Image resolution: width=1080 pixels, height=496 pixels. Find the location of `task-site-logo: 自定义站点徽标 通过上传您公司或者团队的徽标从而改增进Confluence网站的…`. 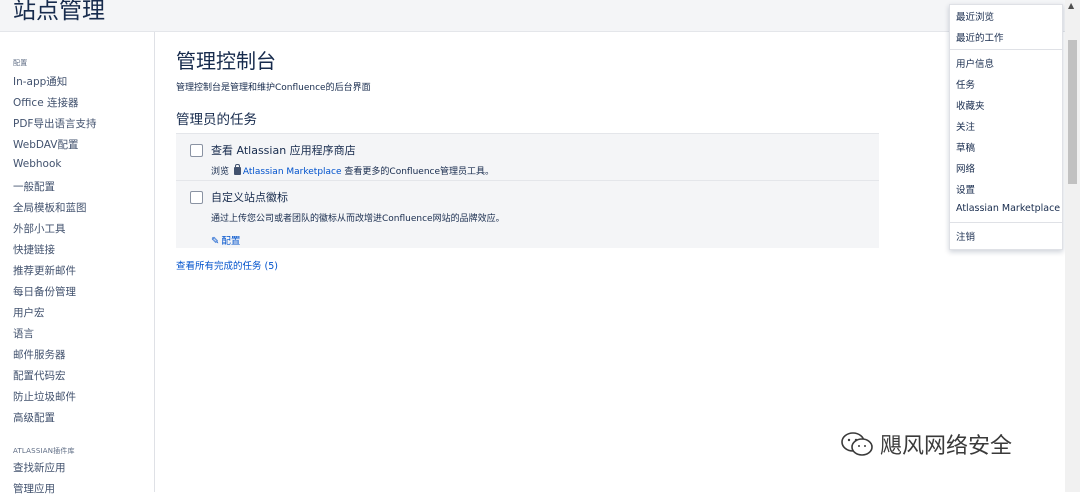

task-site-logo: 自定义站点徽标 通过上传您公司或者团队的徽标从而改增进Confluence网站的… is located at coordinates (527, 214).